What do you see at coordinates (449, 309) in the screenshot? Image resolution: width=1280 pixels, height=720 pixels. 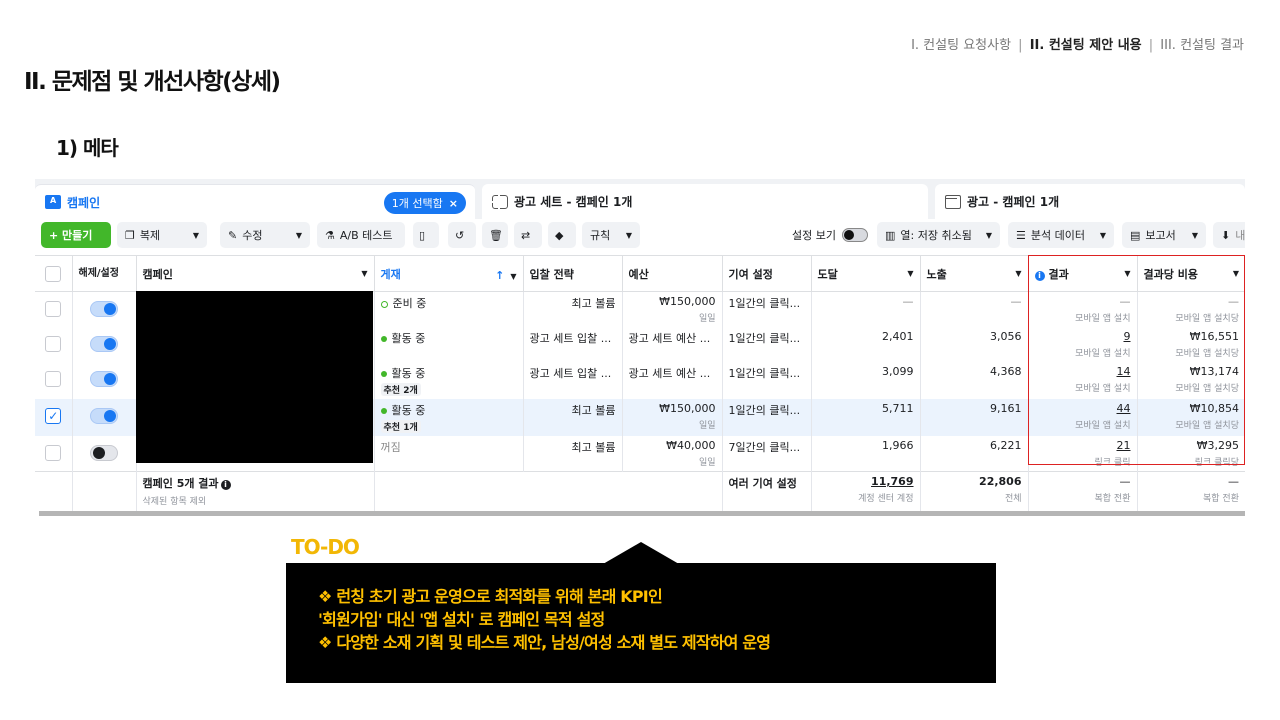 I see `delivery-cell: 준비 중` at bounding box center [449, 309].